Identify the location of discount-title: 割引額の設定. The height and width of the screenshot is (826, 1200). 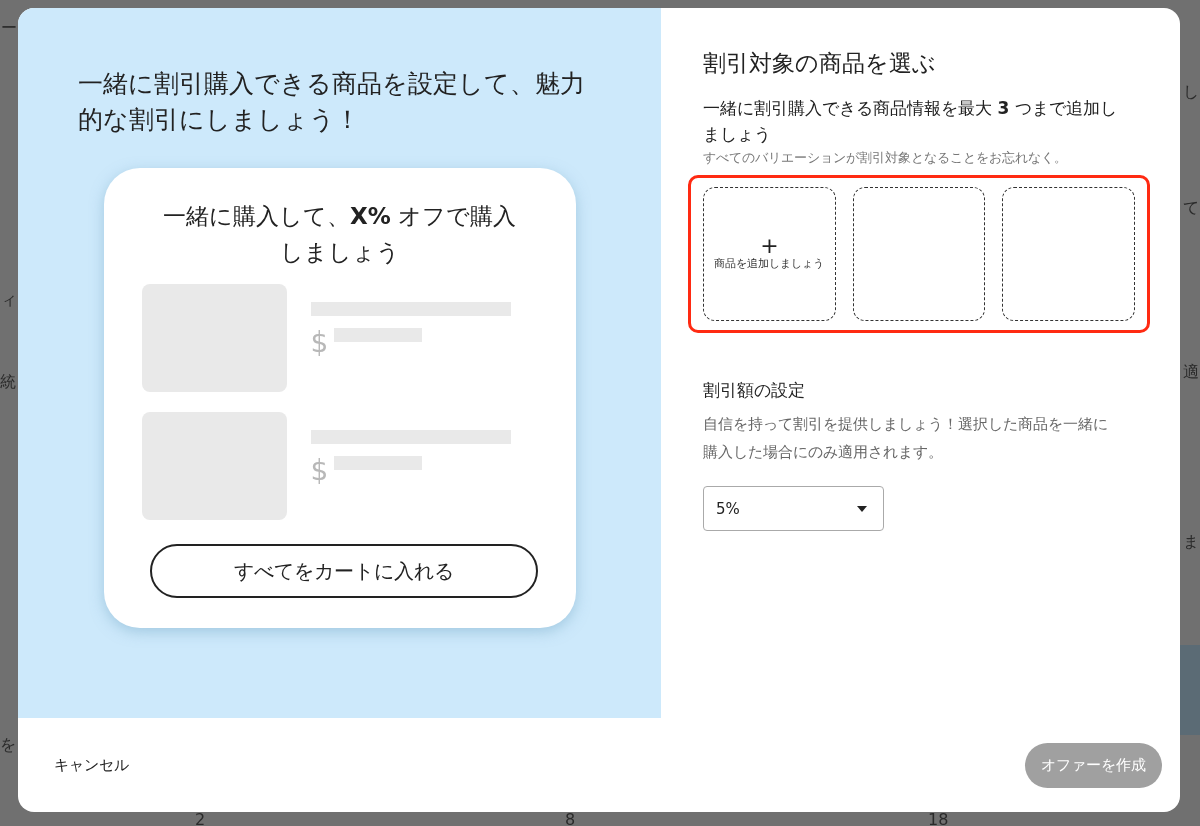
(754, 390).